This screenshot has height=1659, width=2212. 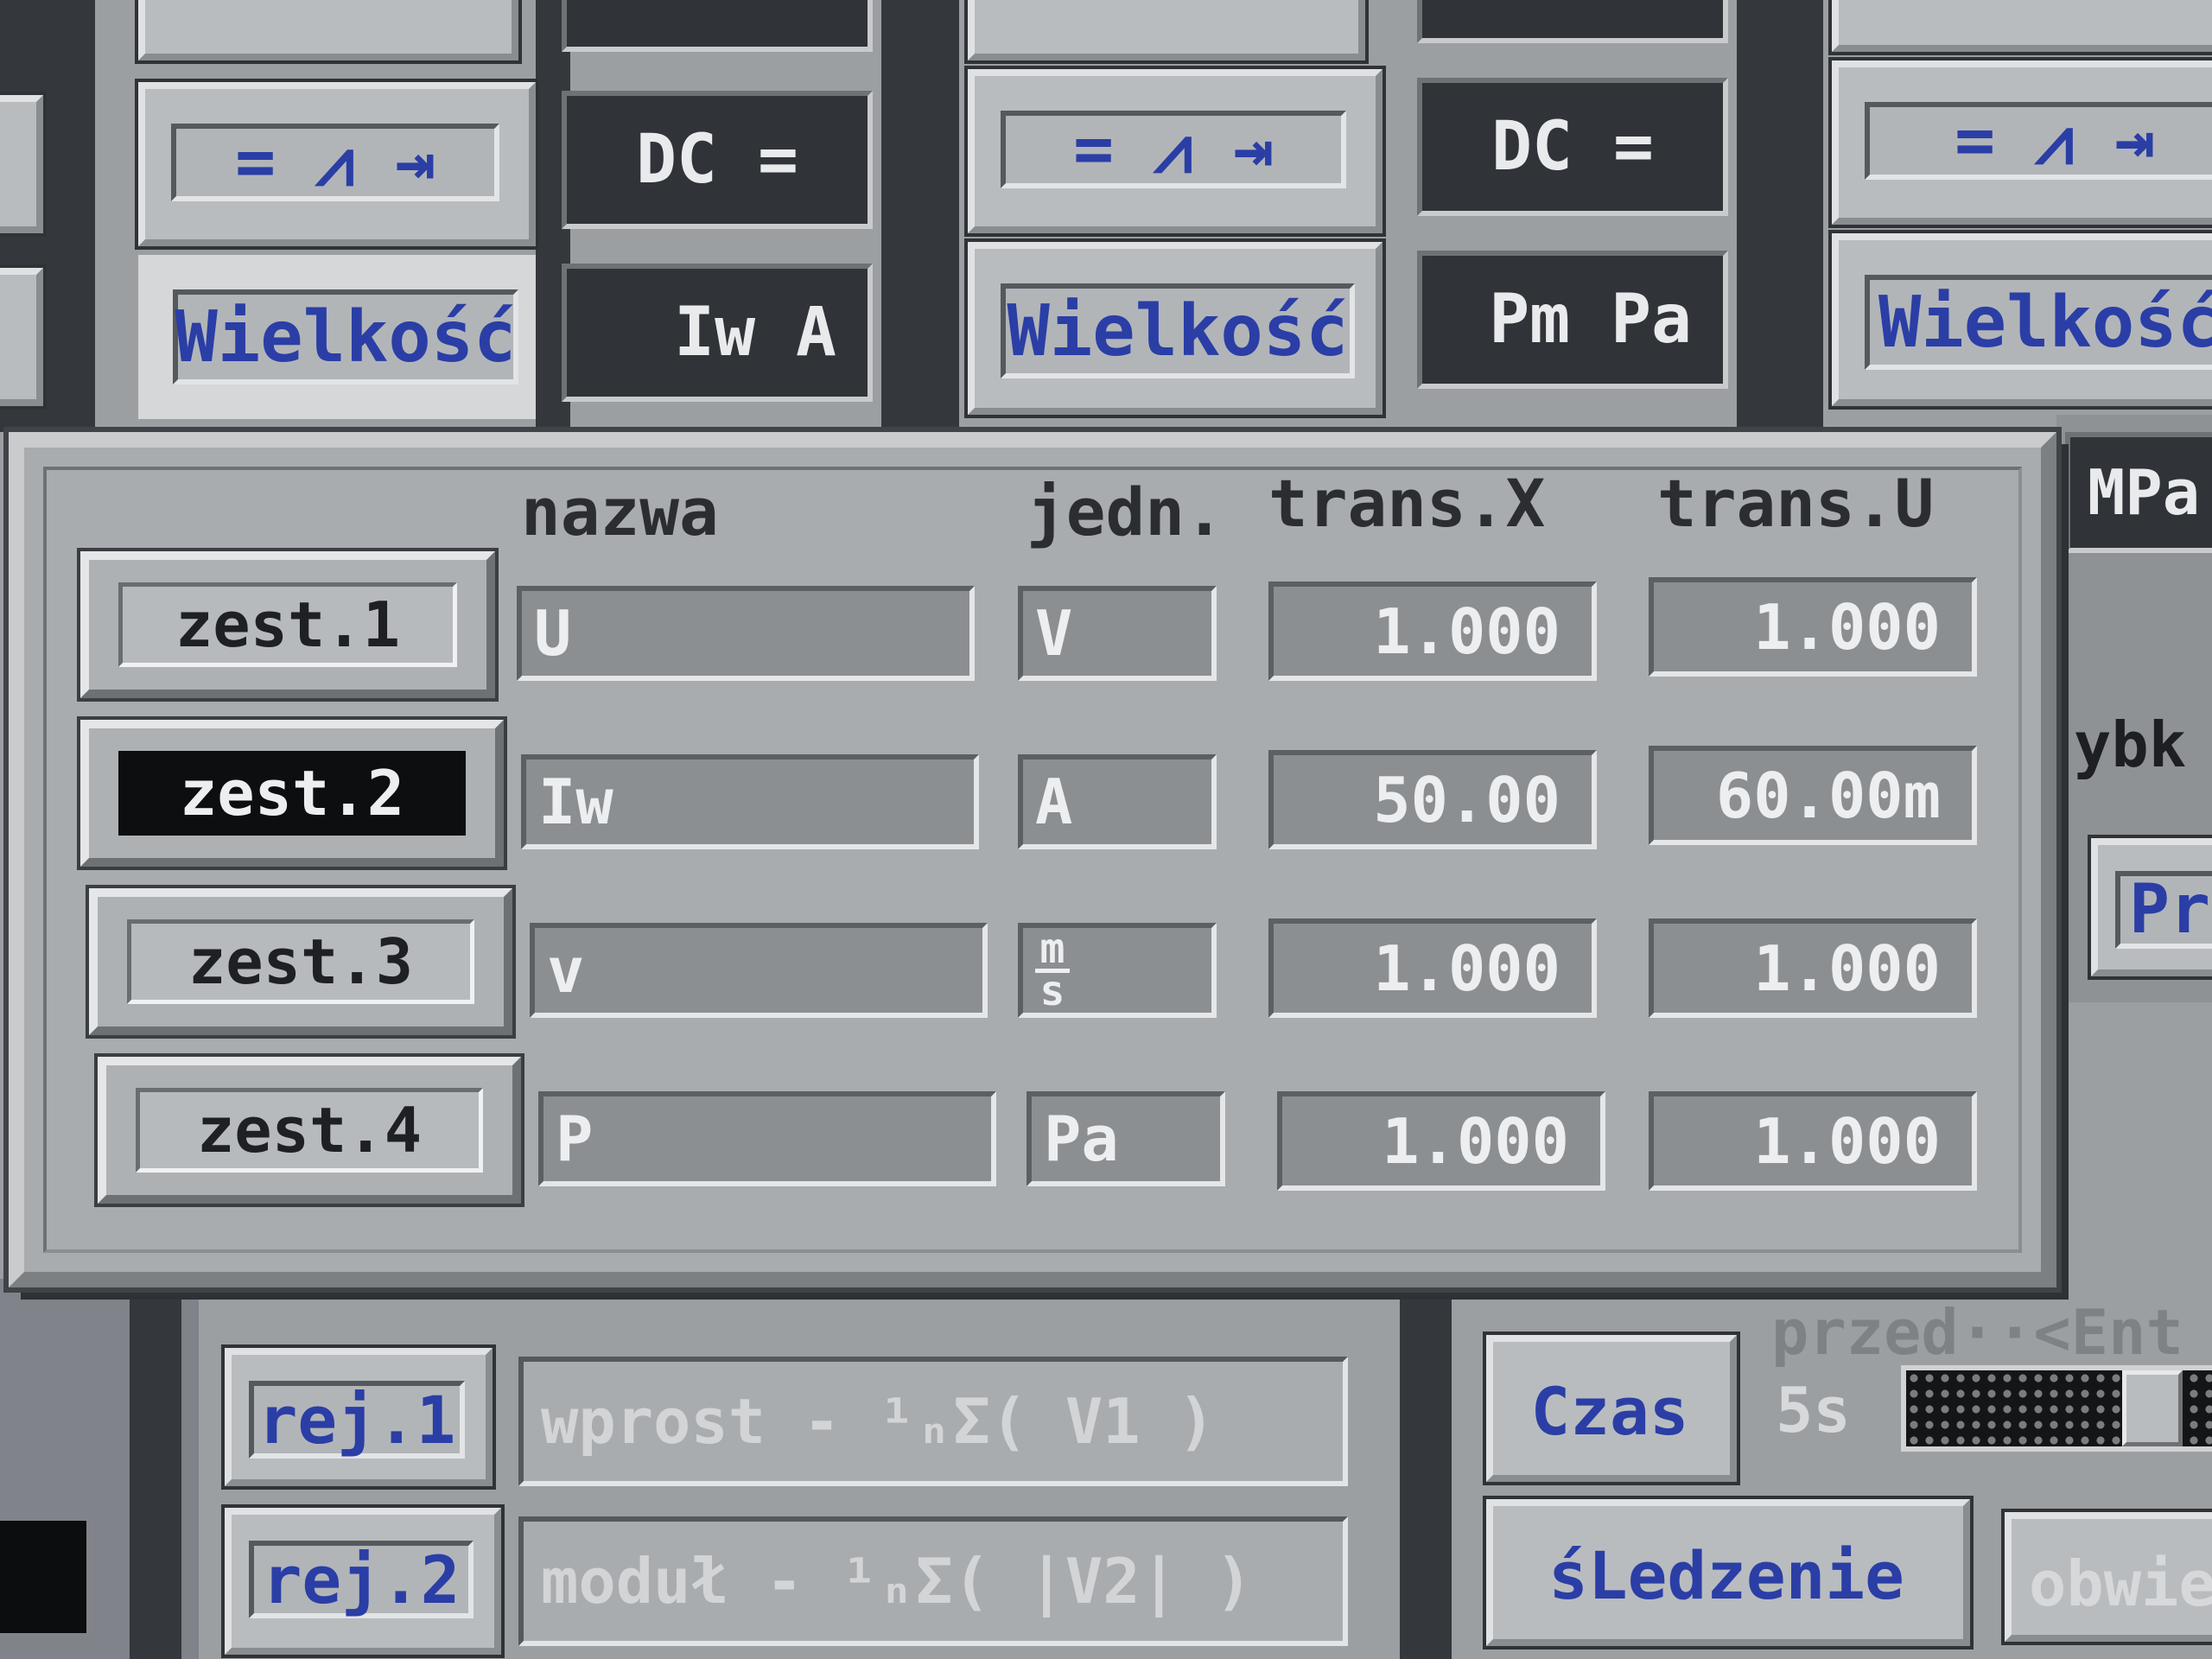 What do you see at coordinates (1813, 968) in the screenshot?
I see `transu-field-3: 1.000` at bounding box center [1813, 968].